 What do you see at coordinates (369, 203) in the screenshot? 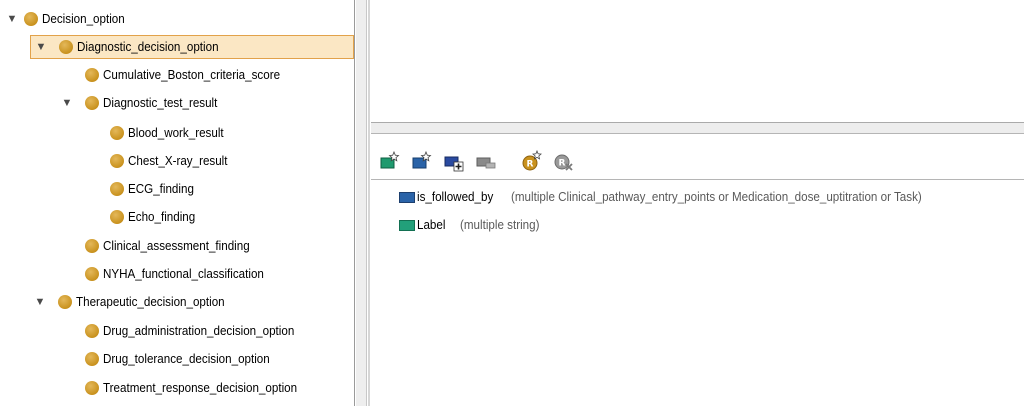
I see `divider-line` at bounding box center [369, 203].